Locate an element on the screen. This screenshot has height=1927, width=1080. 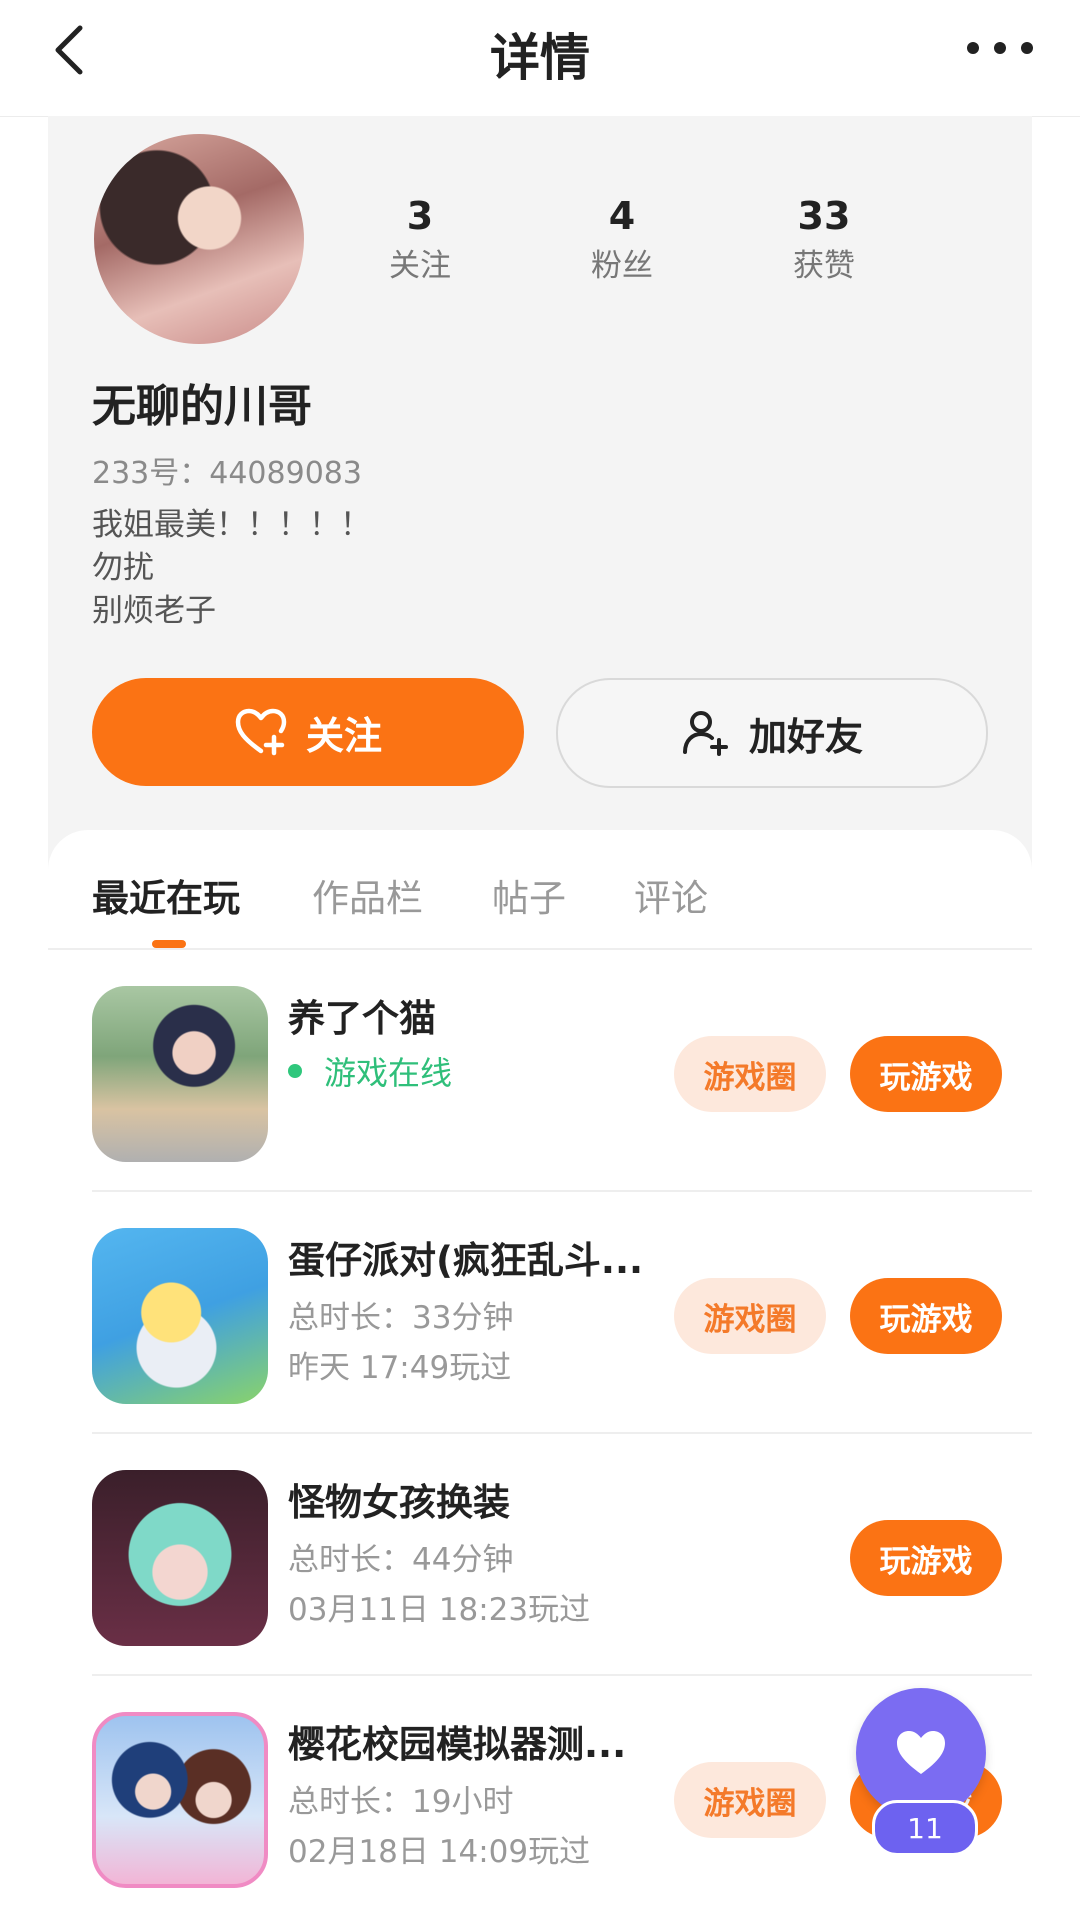
bio: 我姐最美！！！！！ 勿扰 别烦老子 is located at coordinates (231, 568).